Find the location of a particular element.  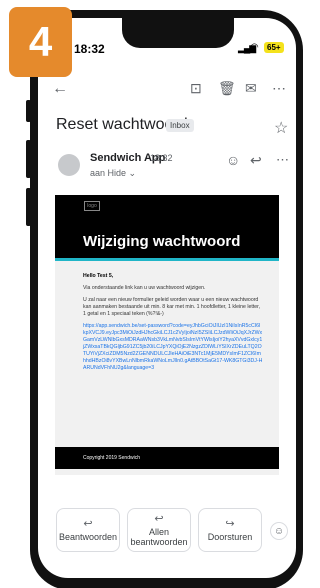

camera-notch is located at coordinates (178, 33).